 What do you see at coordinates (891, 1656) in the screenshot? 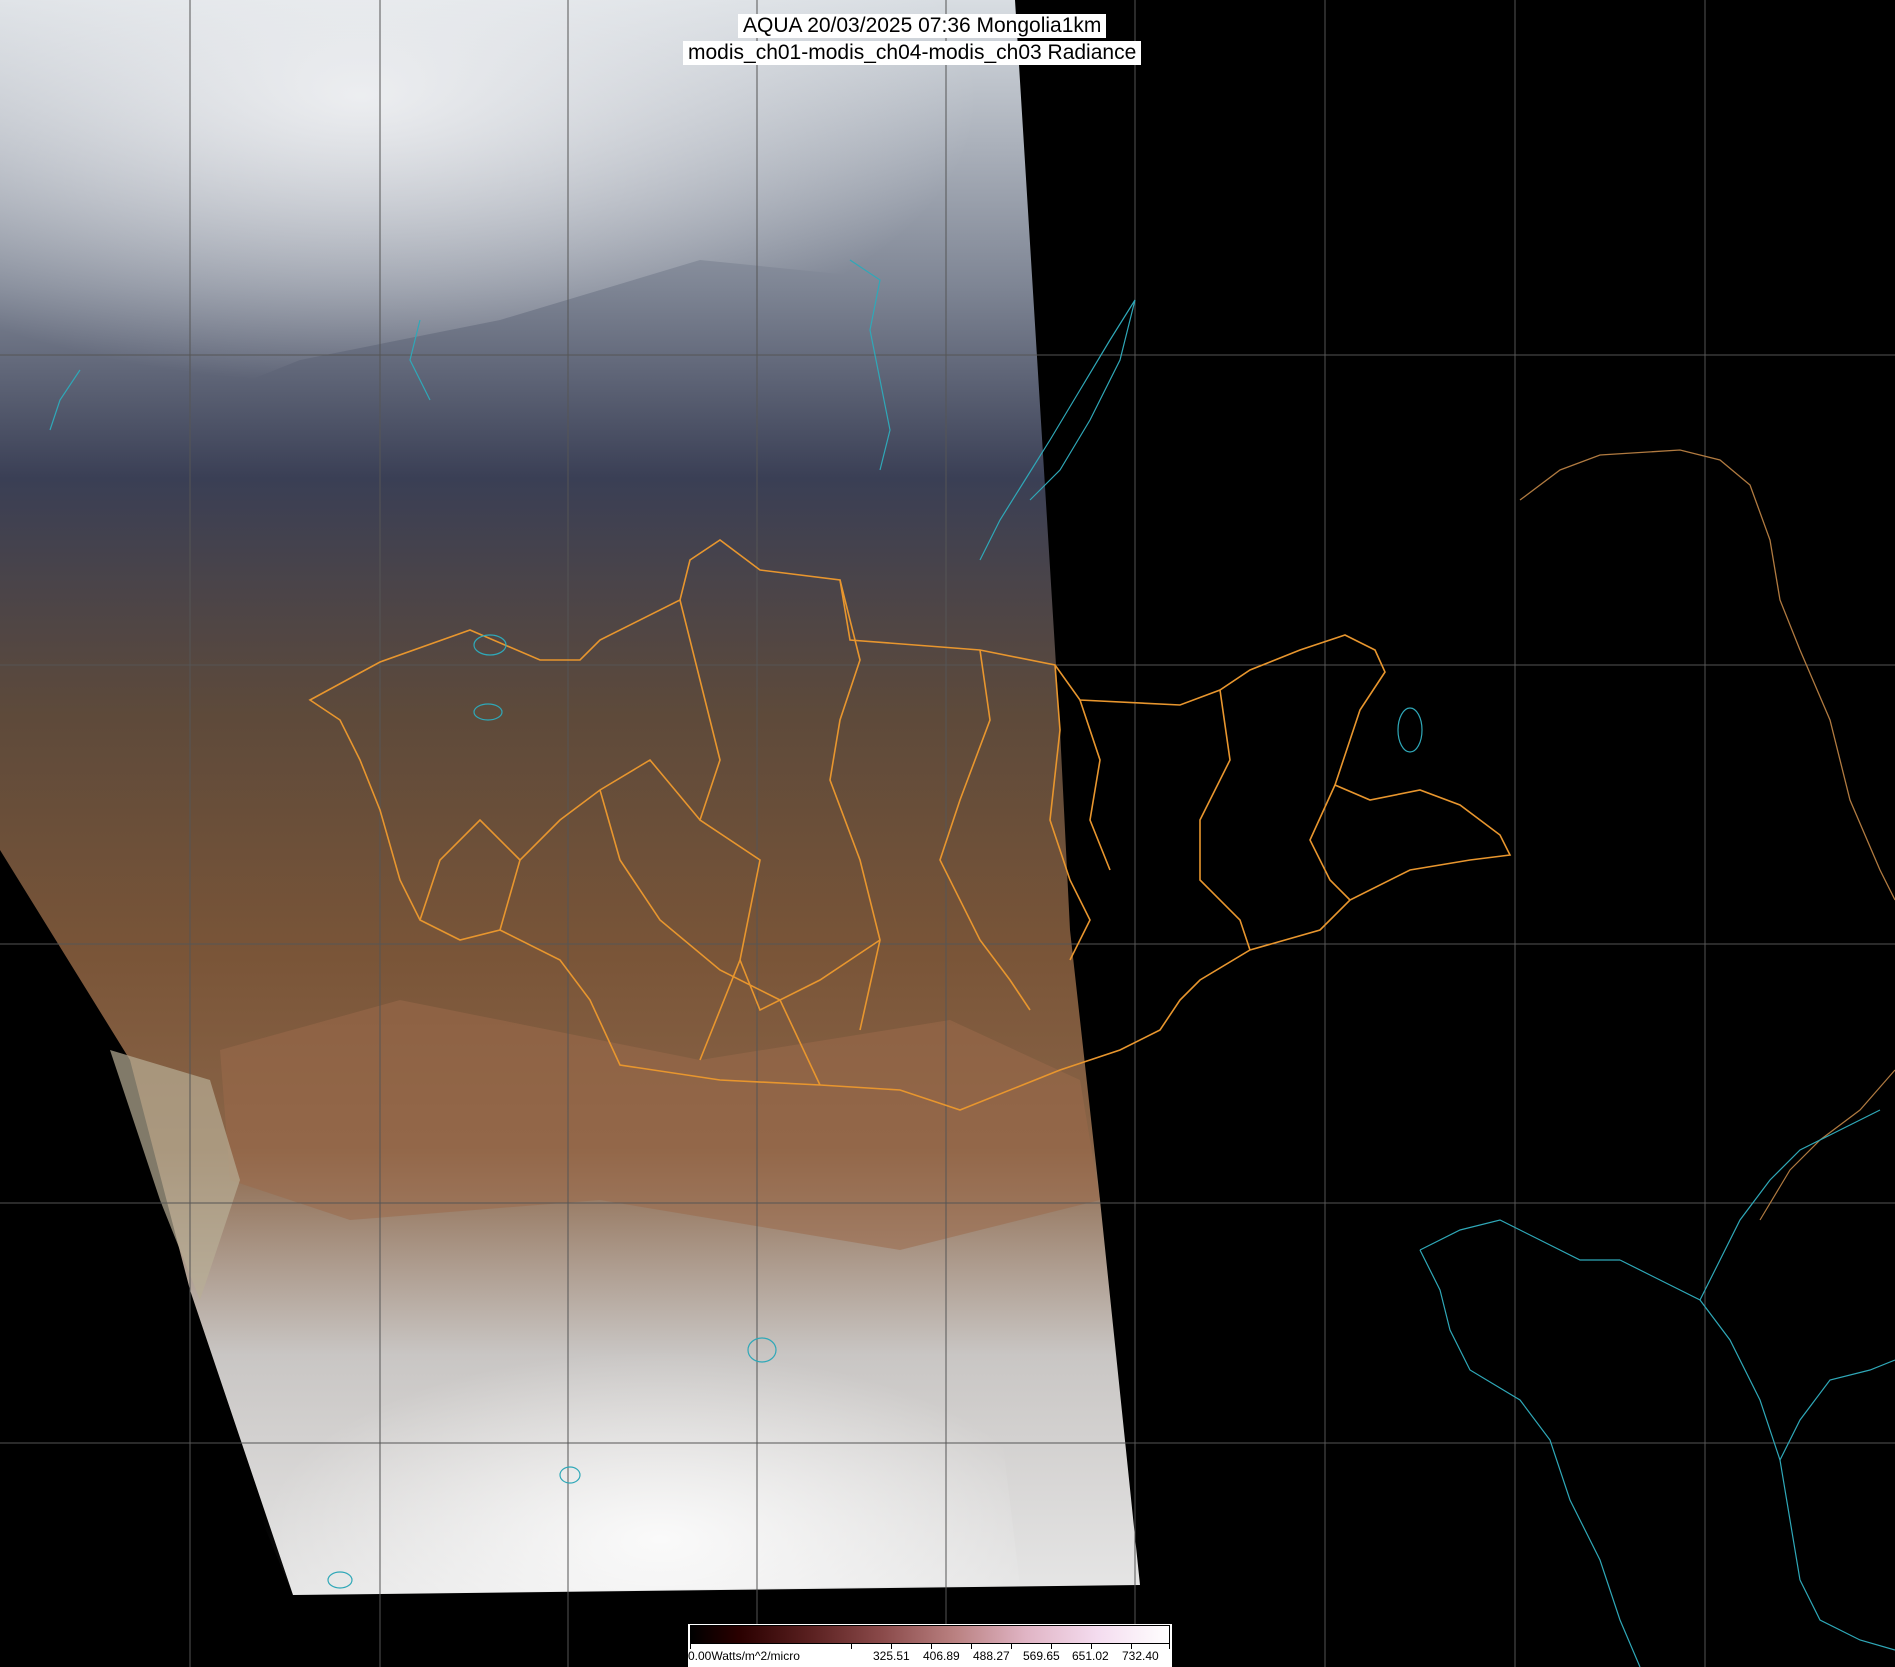
I see `colorbar-label: 325.51` at bounding box center [891, 1656].